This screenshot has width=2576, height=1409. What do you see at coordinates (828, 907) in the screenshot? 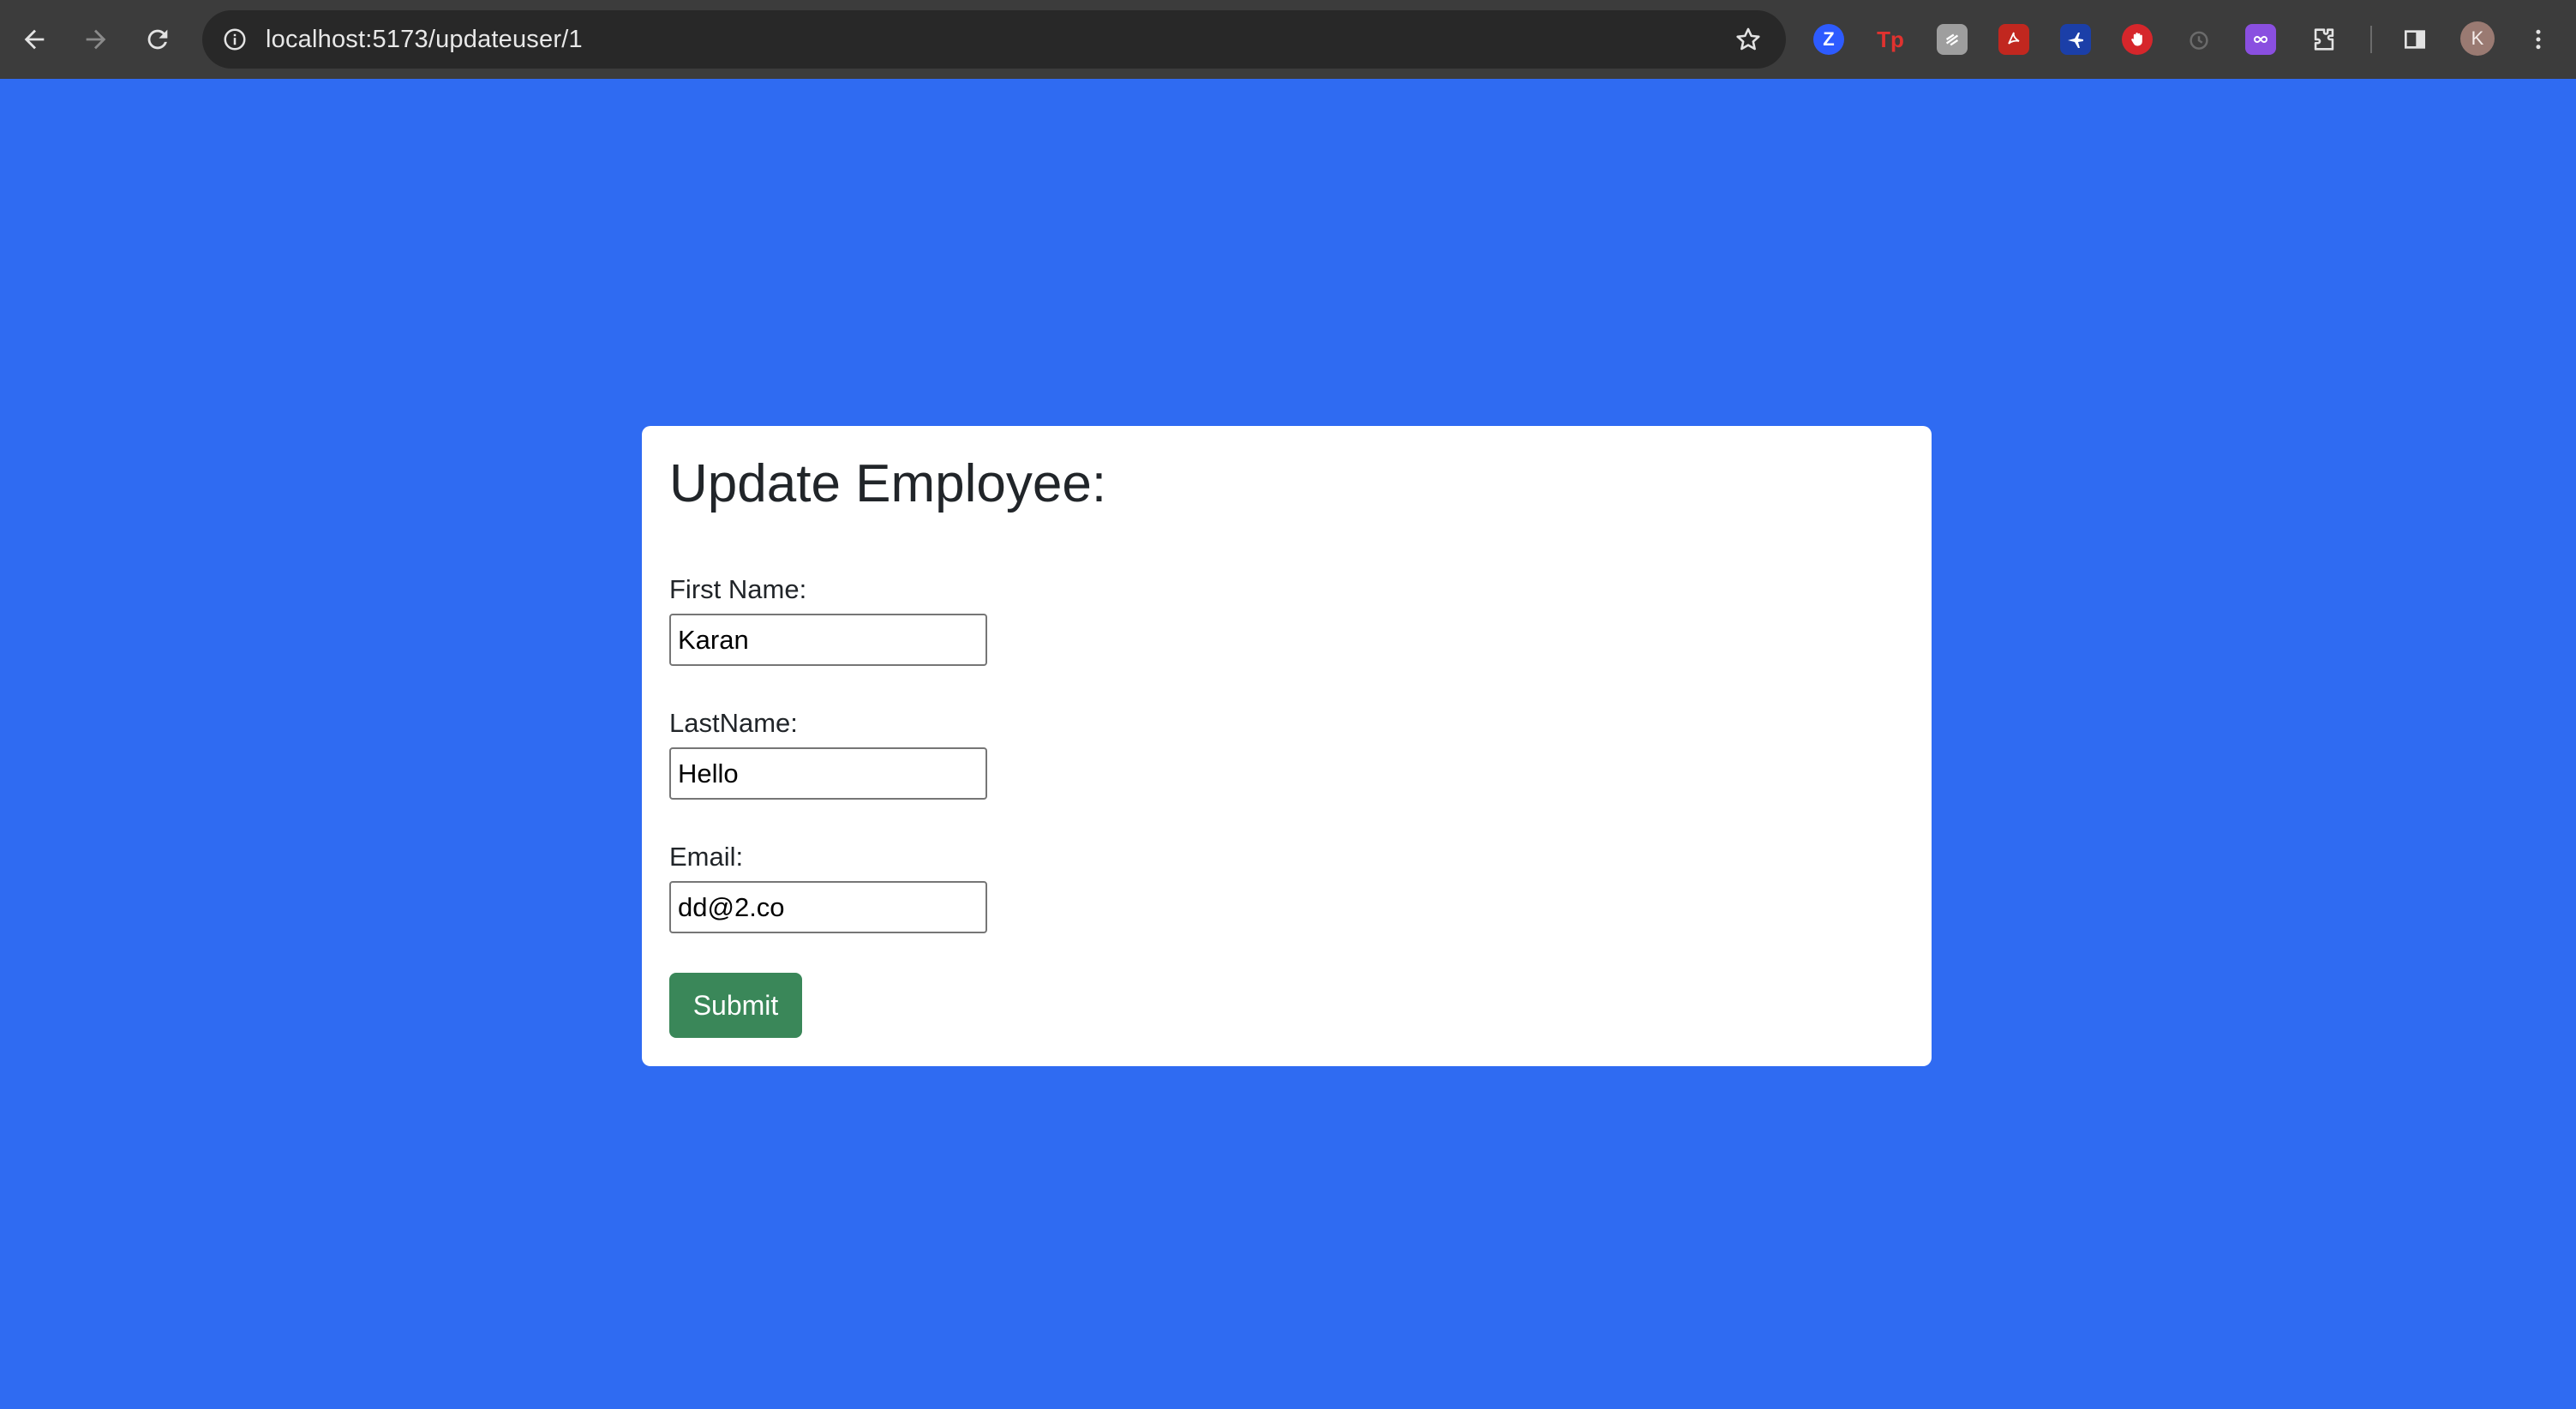
I see `email-input` at bounding box center [828, 907].